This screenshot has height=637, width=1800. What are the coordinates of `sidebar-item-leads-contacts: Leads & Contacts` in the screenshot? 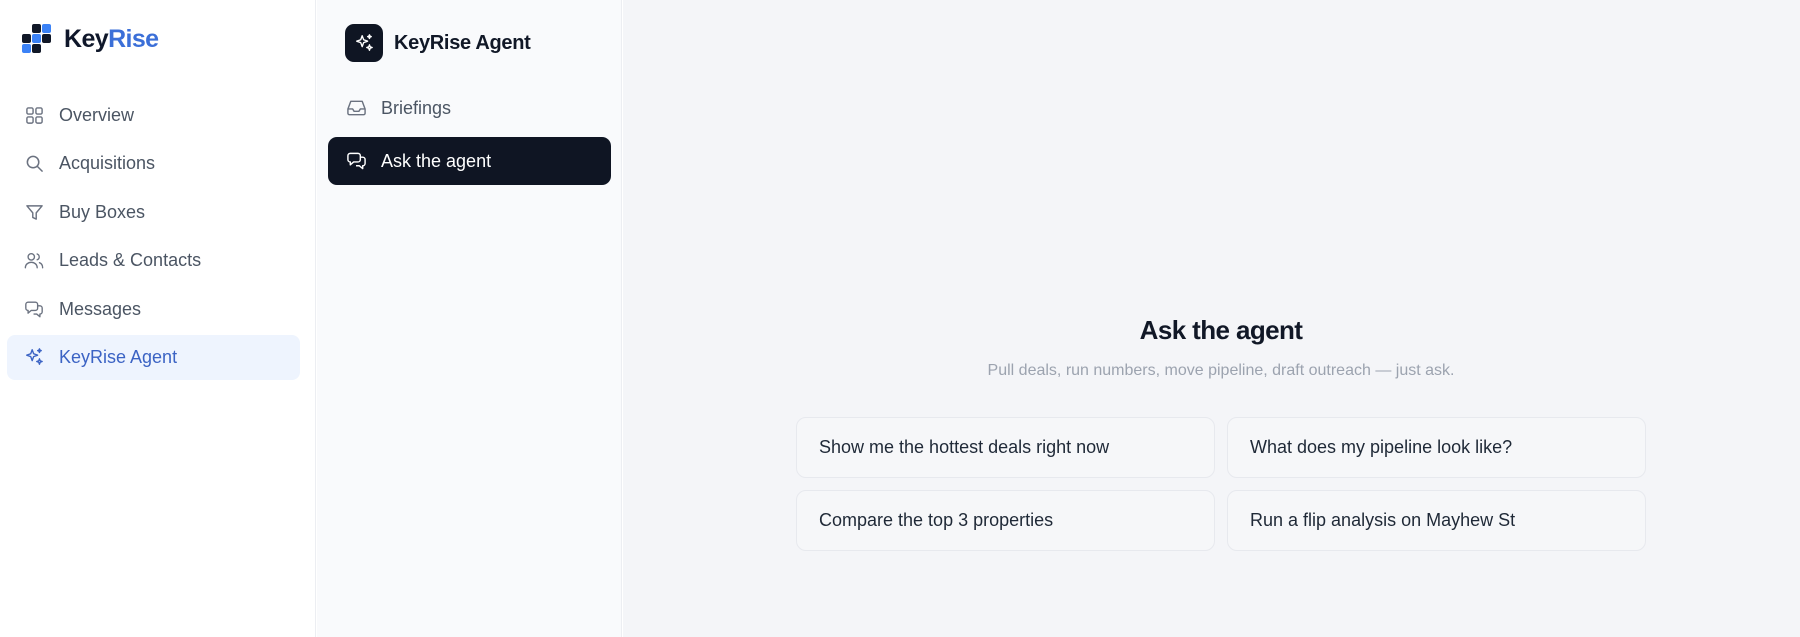 It's located at (153, 260).